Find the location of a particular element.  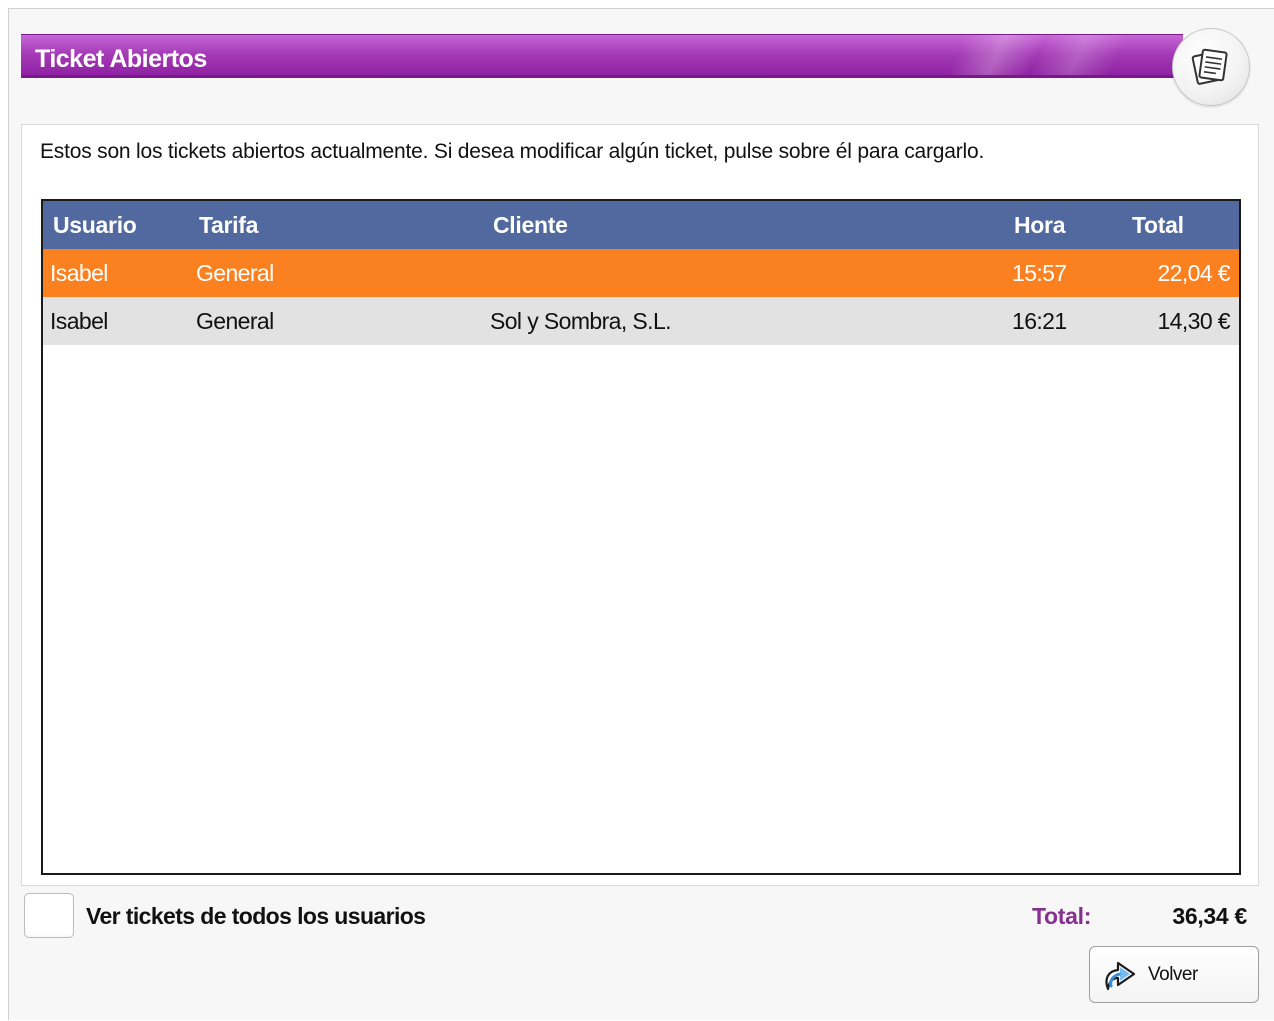

cell-total: 22,04 € is located at coordinates (1193, 273).